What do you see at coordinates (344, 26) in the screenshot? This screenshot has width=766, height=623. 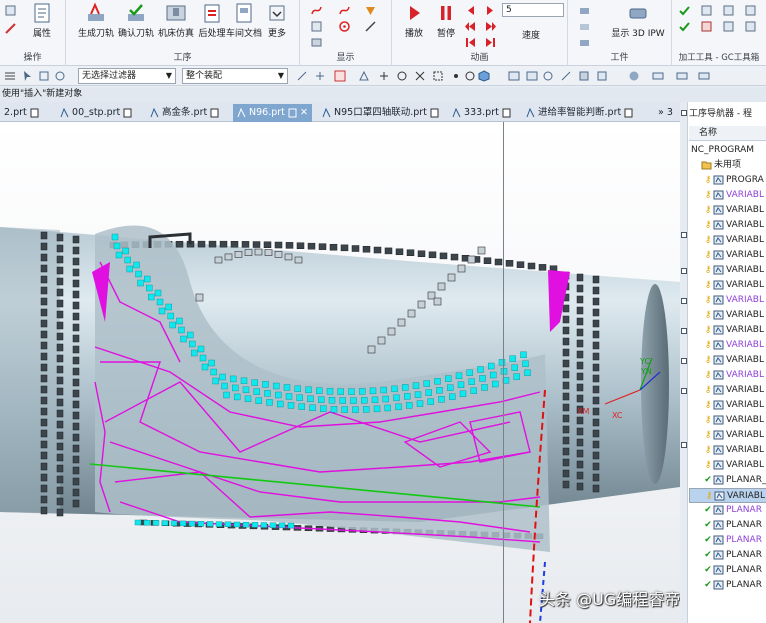 I see `display-target-icon` at bounding box center [344, 26].